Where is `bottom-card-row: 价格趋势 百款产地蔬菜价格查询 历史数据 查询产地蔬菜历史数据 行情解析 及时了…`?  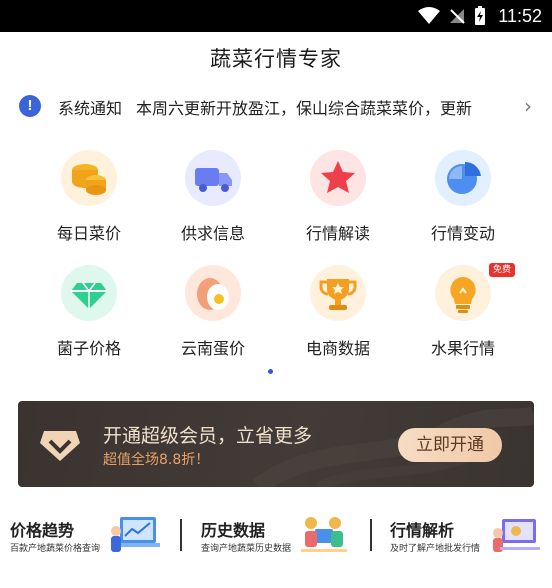 bottom-card-row: 价格趋势 百款产地蔬菜价格查询 历史数据 查询产地蔬菜历史数据 行情解析 及时了… is located at coordinates (276, 535).